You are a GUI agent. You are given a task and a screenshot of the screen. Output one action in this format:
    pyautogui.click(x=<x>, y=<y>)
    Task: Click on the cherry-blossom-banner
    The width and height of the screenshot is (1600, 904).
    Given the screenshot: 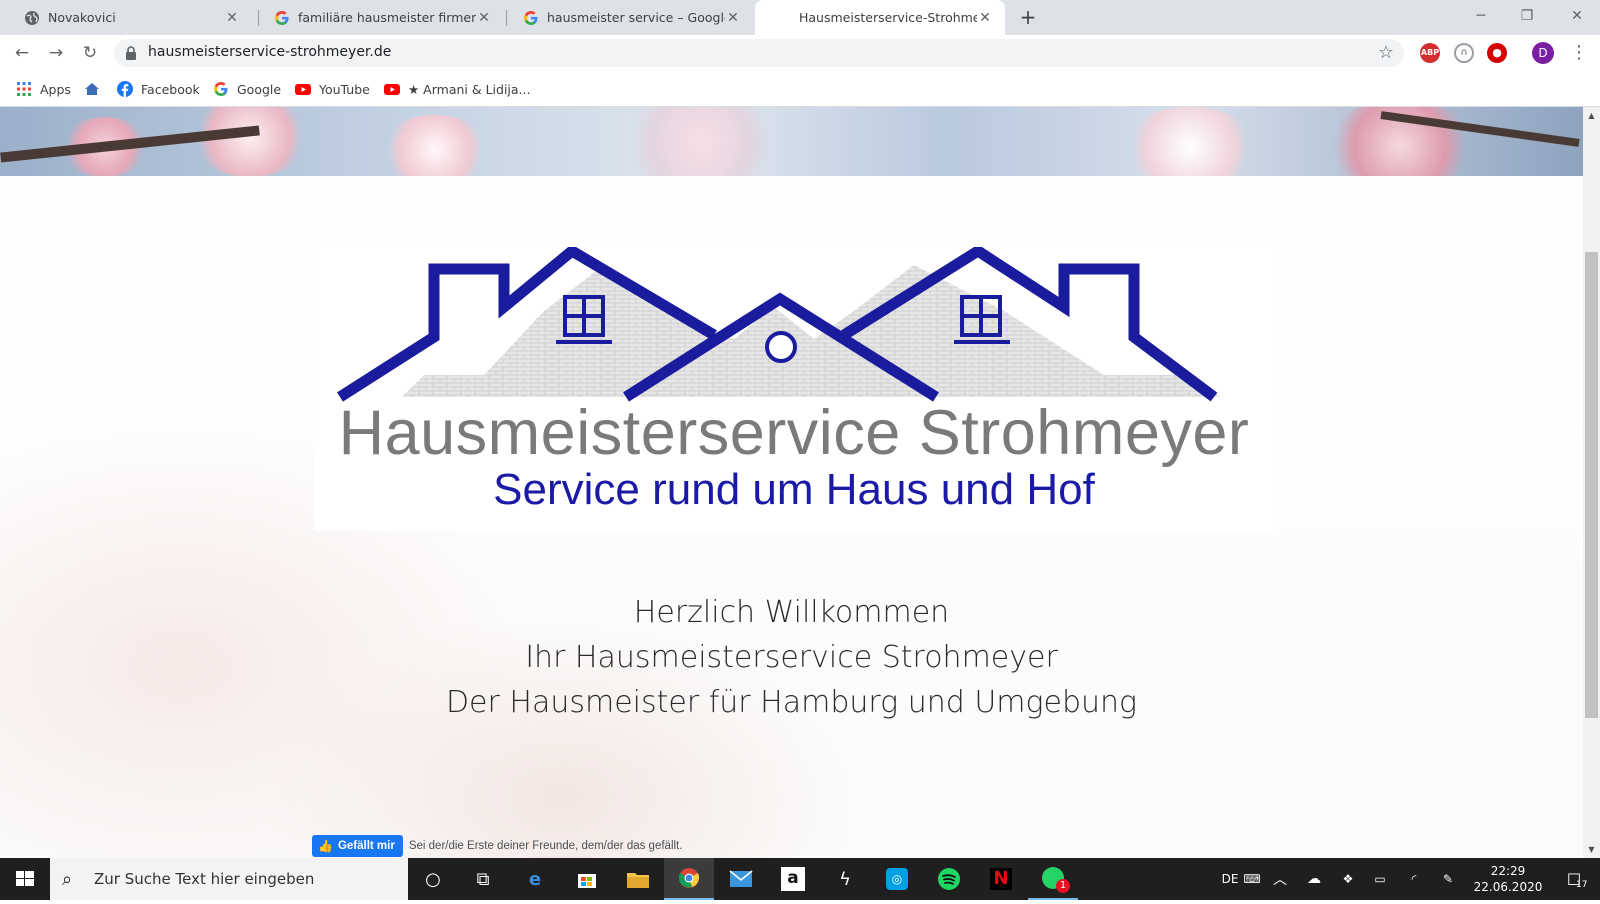 What is the action you would take?
    pyautogui.click(x=791, y=141)
    